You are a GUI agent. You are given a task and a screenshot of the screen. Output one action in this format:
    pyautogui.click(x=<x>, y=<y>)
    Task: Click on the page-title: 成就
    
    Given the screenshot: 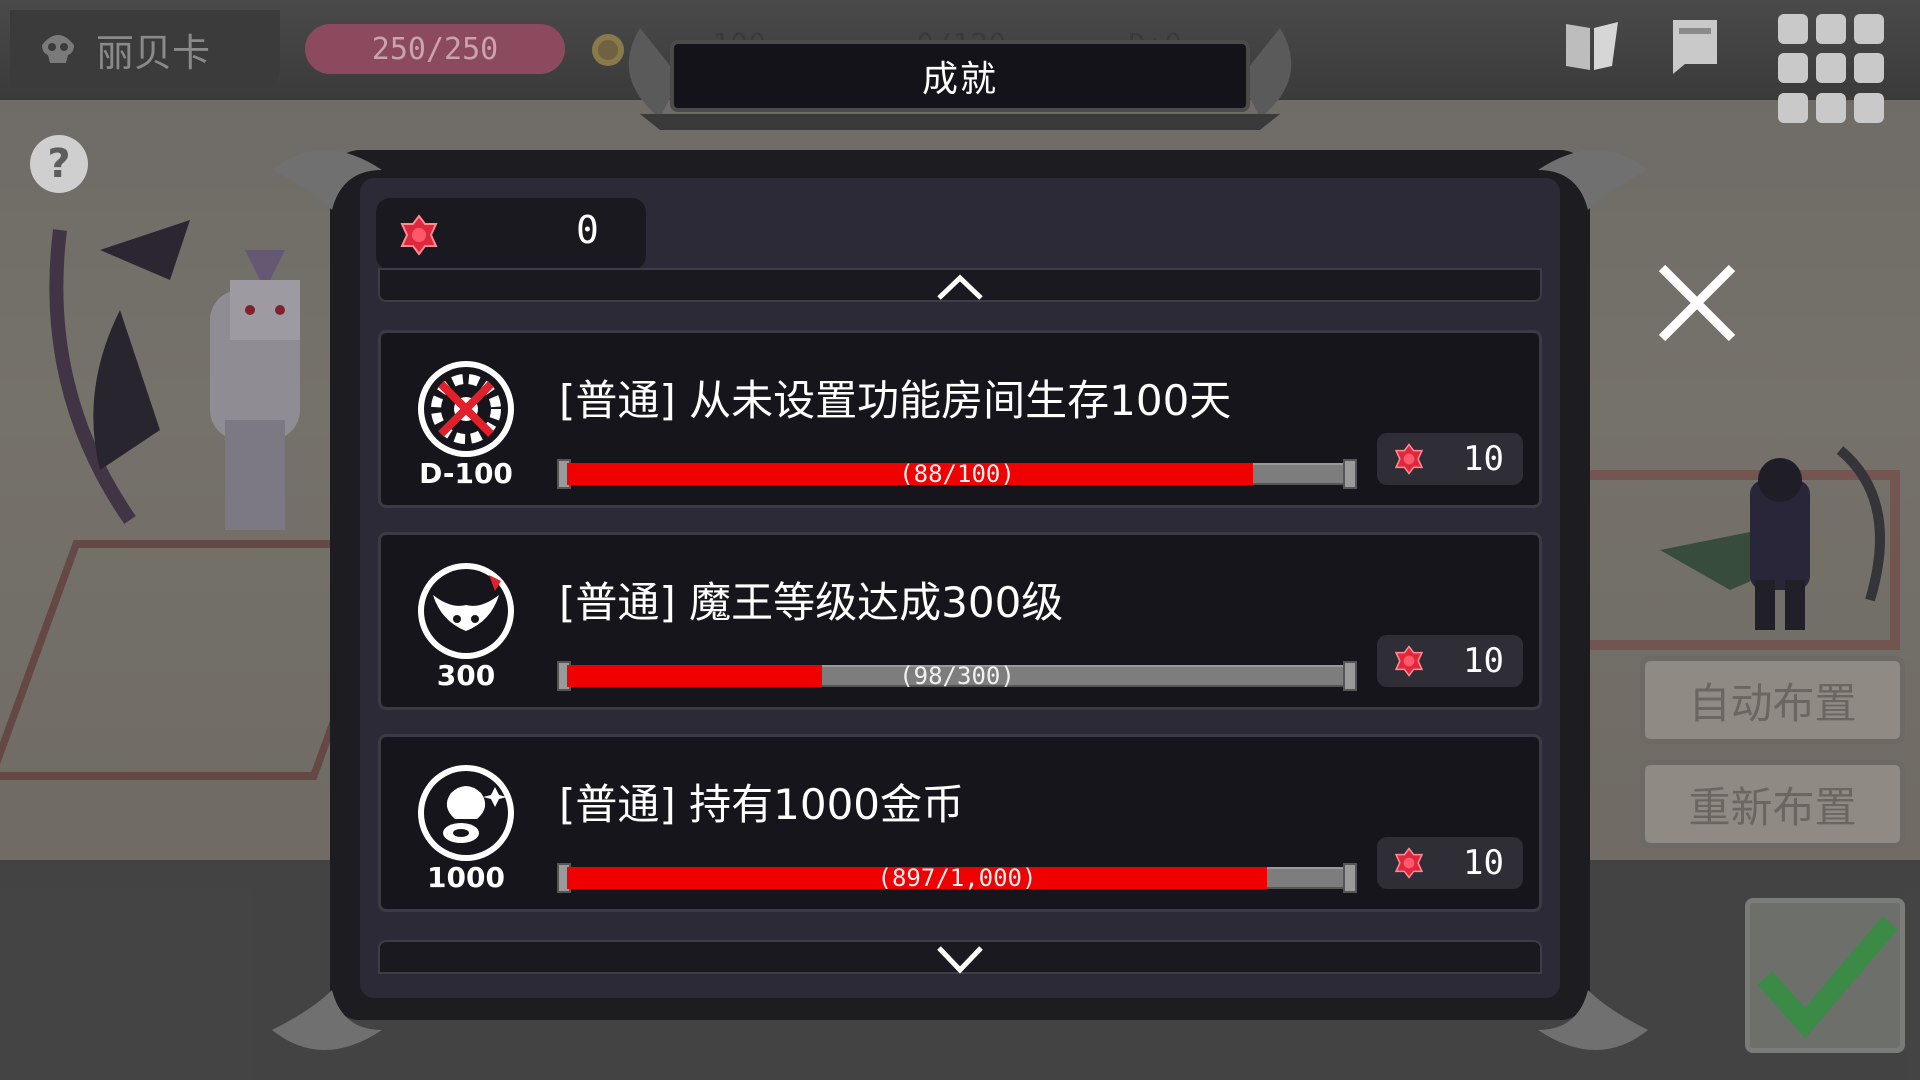 What is the action you would take?
    pyautogui.click(x=959, y=79)
    